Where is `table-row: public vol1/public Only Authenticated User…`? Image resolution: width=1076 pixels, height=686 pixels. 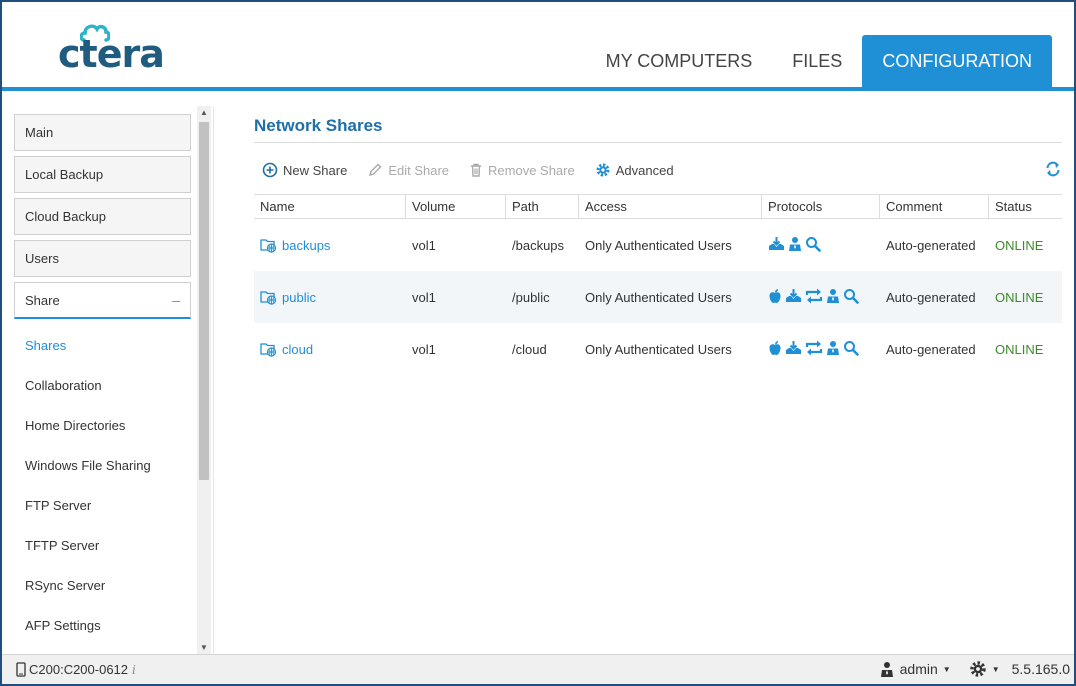
table-row: public vol1/public Only Authenticated User… is located at coordinates (658, 297).